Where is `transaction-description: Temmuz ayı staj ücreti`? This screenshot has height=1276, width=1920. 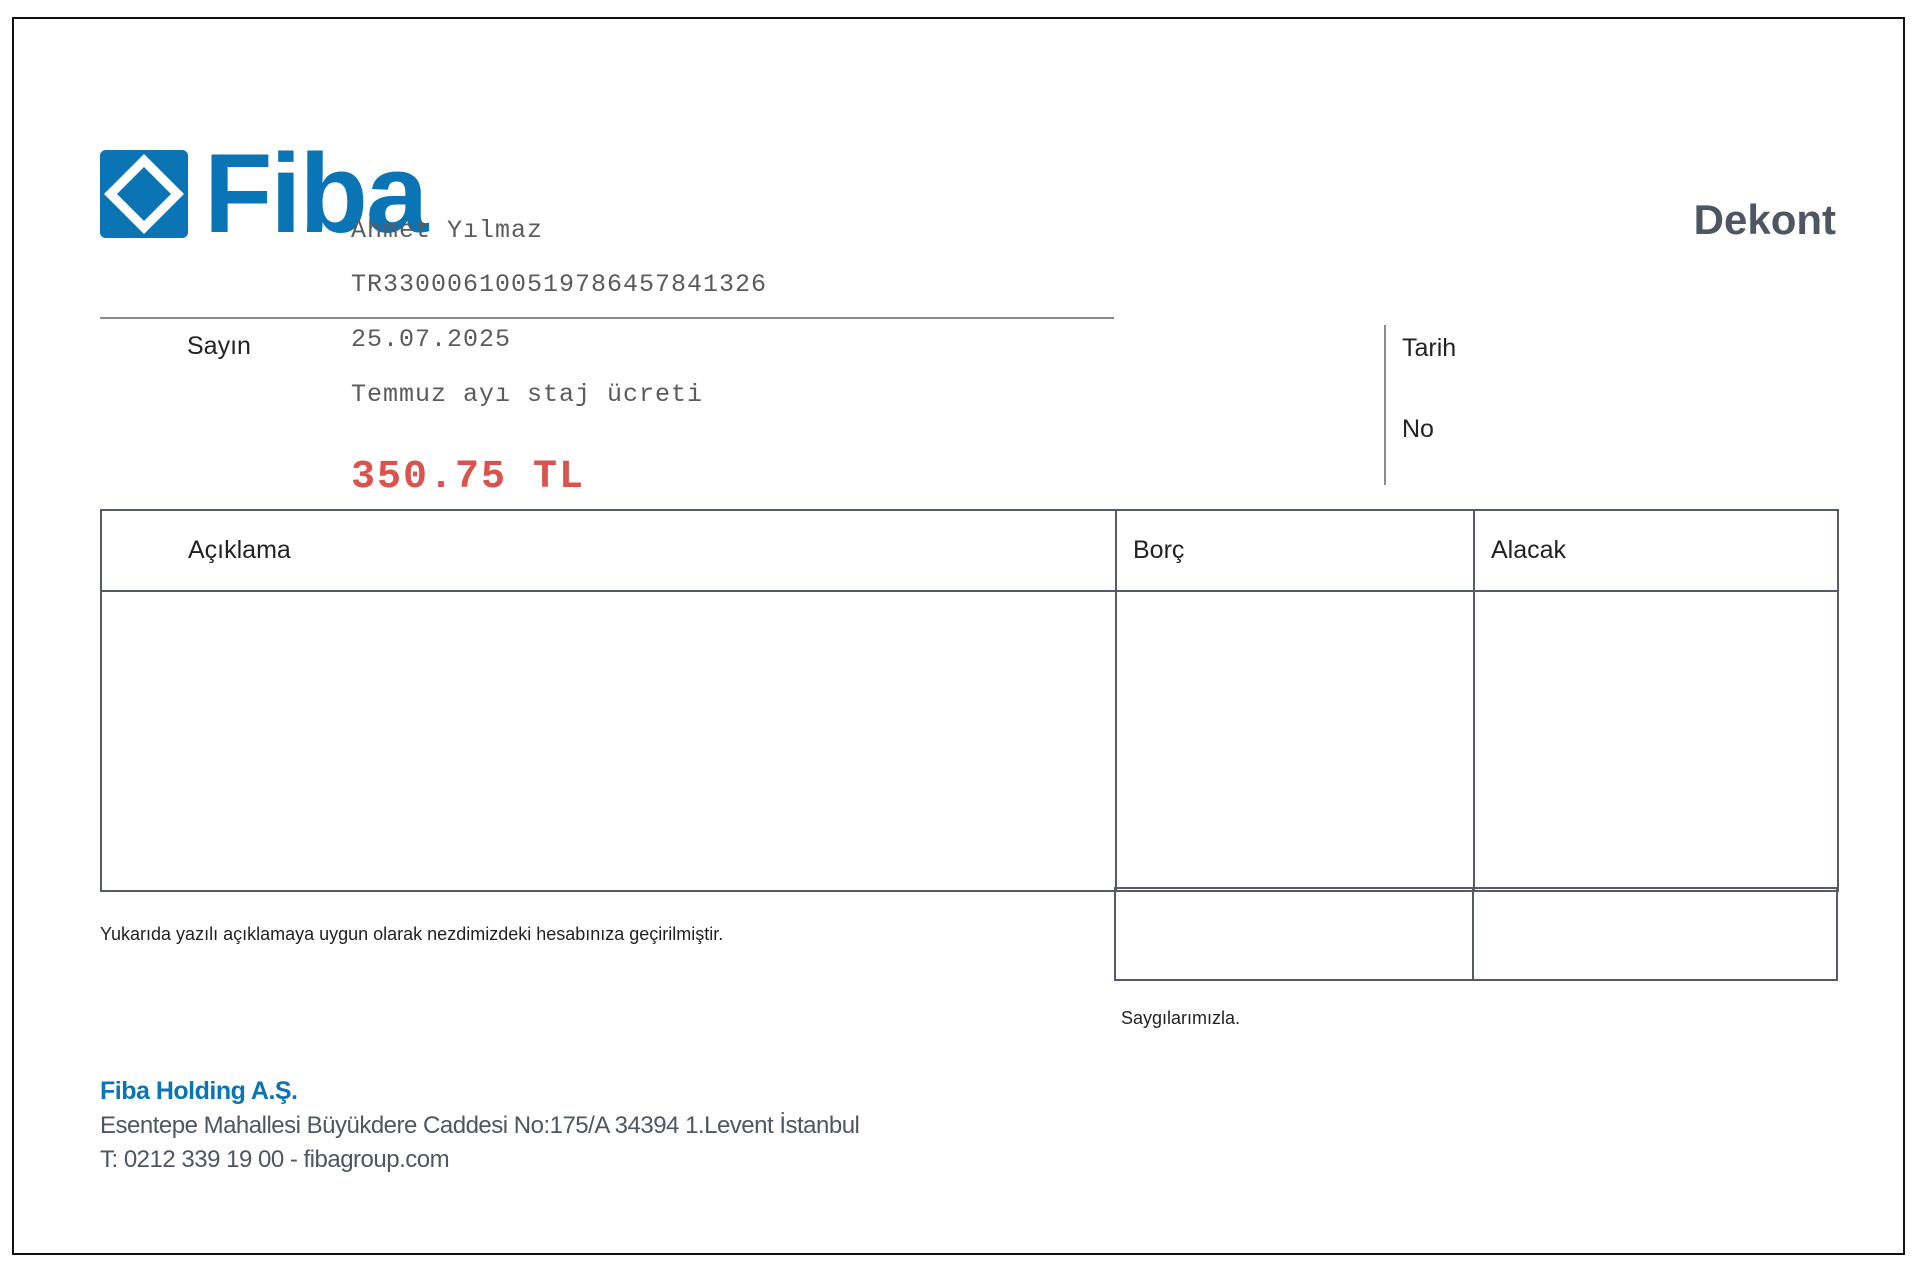 transaction-description: Temmuz ayı staj ücreti is located at coordinates (527, 394).